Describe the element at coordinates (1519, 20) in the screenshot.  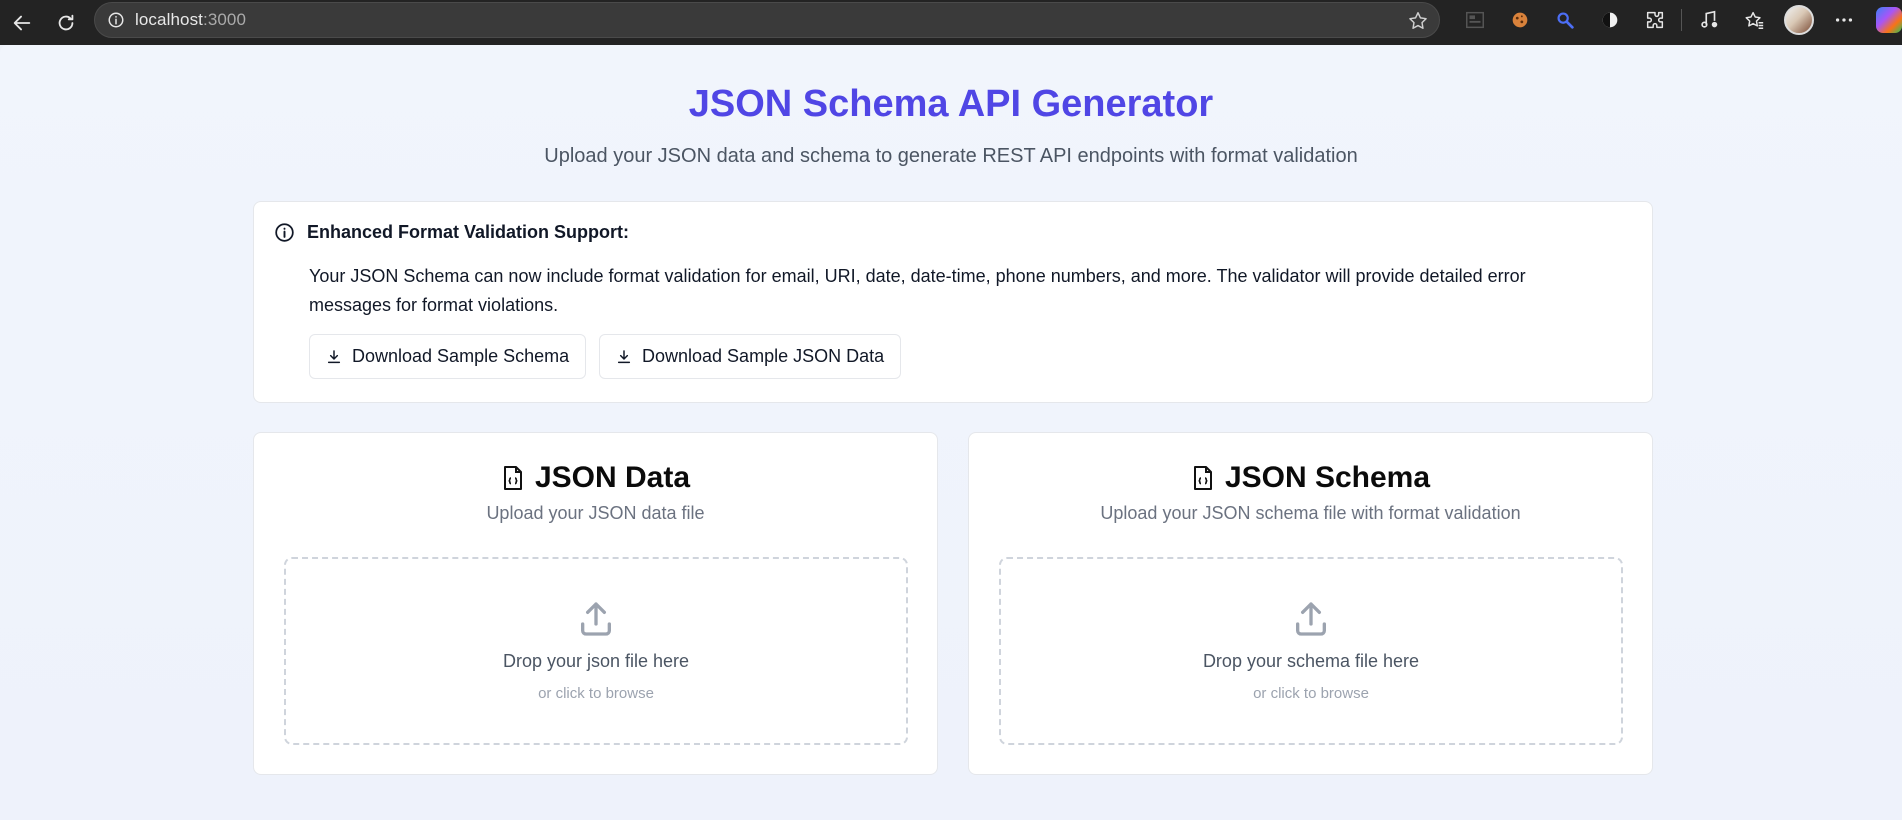
I see `cookie-icon` at that location.